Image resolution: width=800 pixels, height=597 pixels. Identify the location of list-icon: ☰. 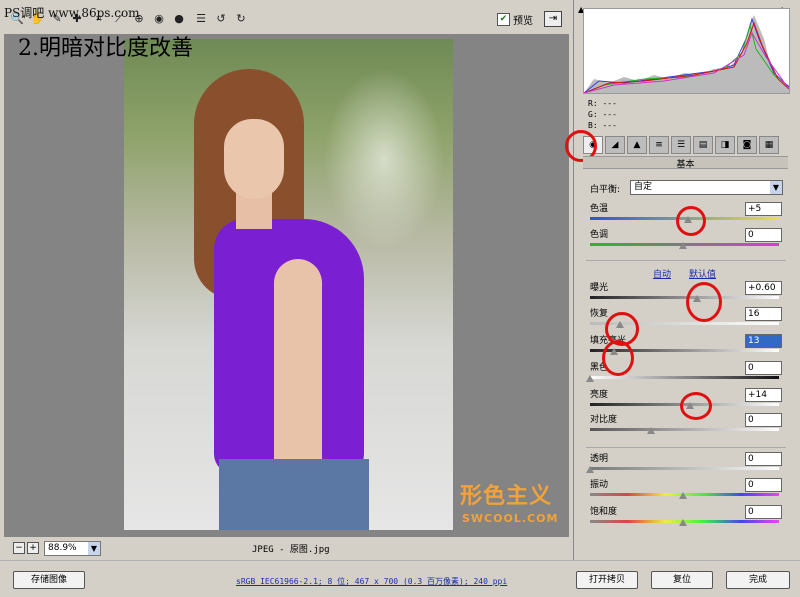
(201, 19).